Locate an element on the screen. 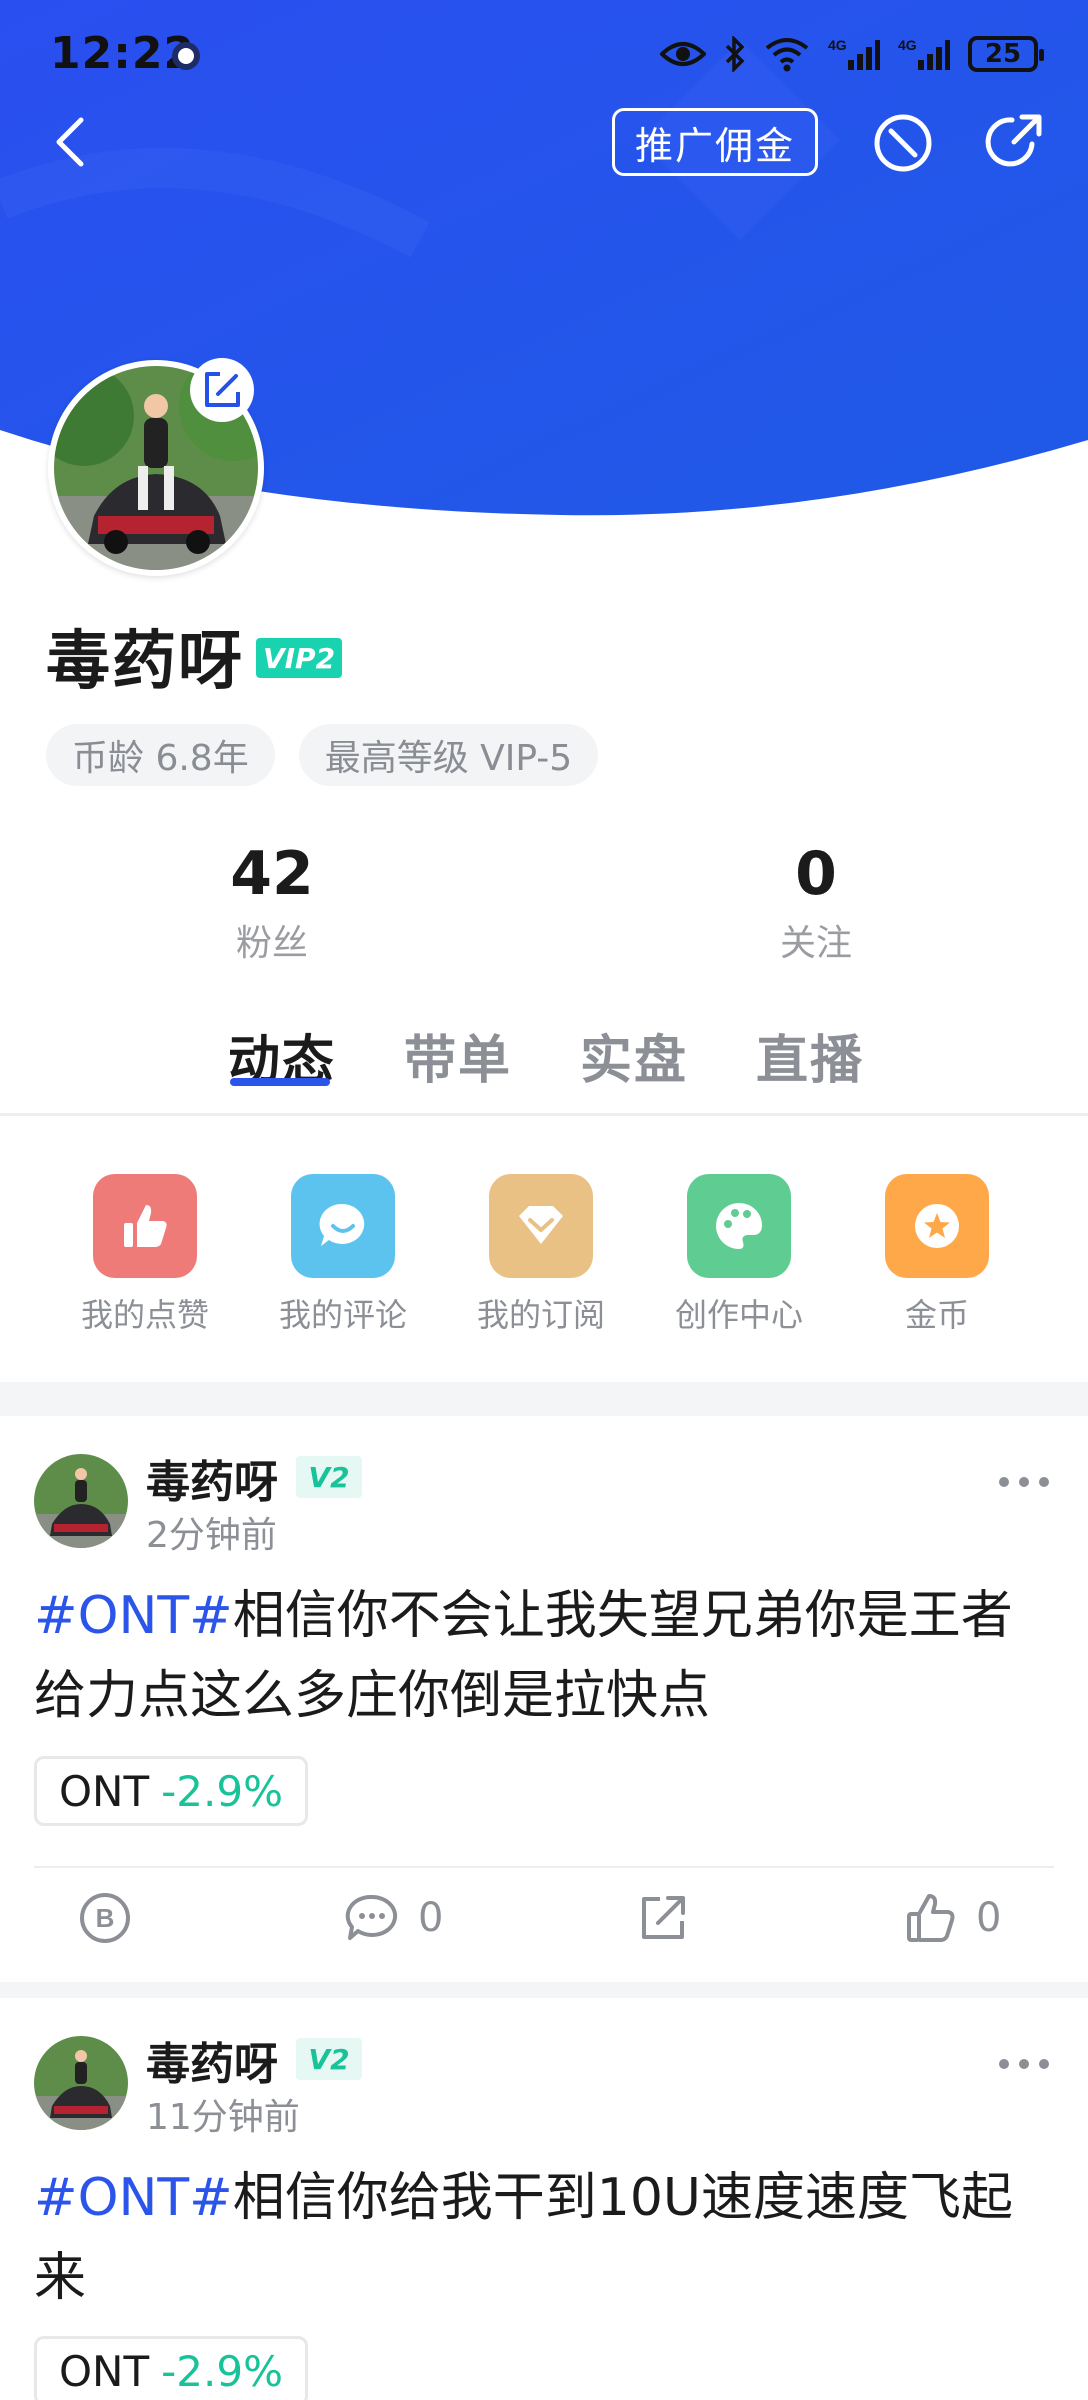  forward-button is located at coordinates (663, 1918).